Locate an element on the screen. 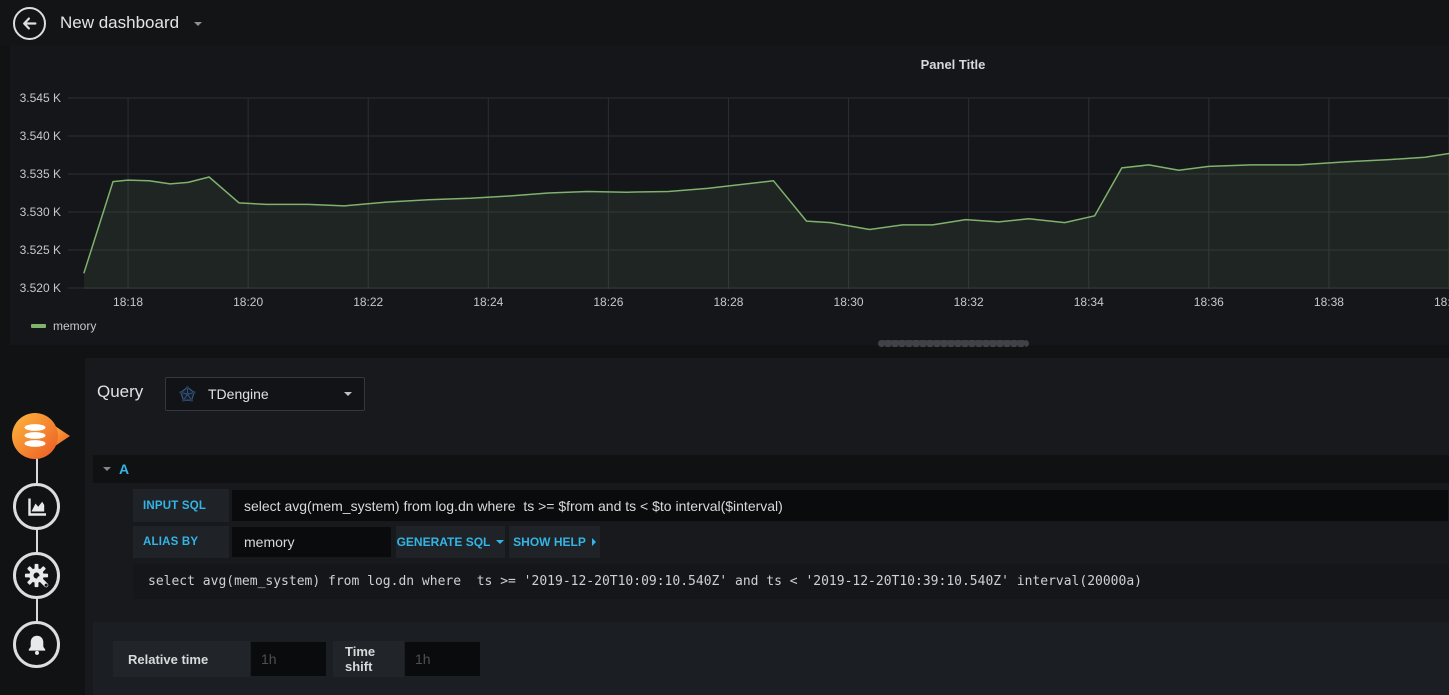  alias-by-row: ALIAS BY GENERATE SQL SHOW HELP is located at coordinates (791, 542).